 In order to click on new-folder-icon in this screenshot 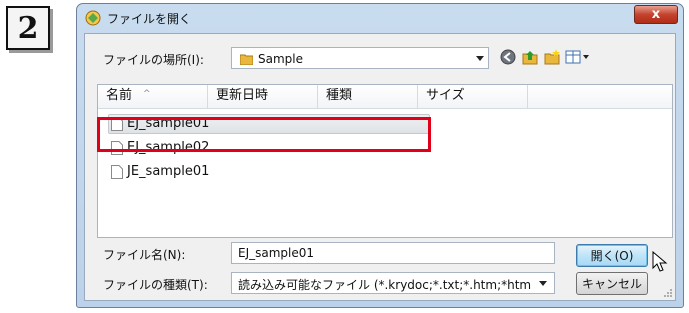, I will do `click(552, 57)`.